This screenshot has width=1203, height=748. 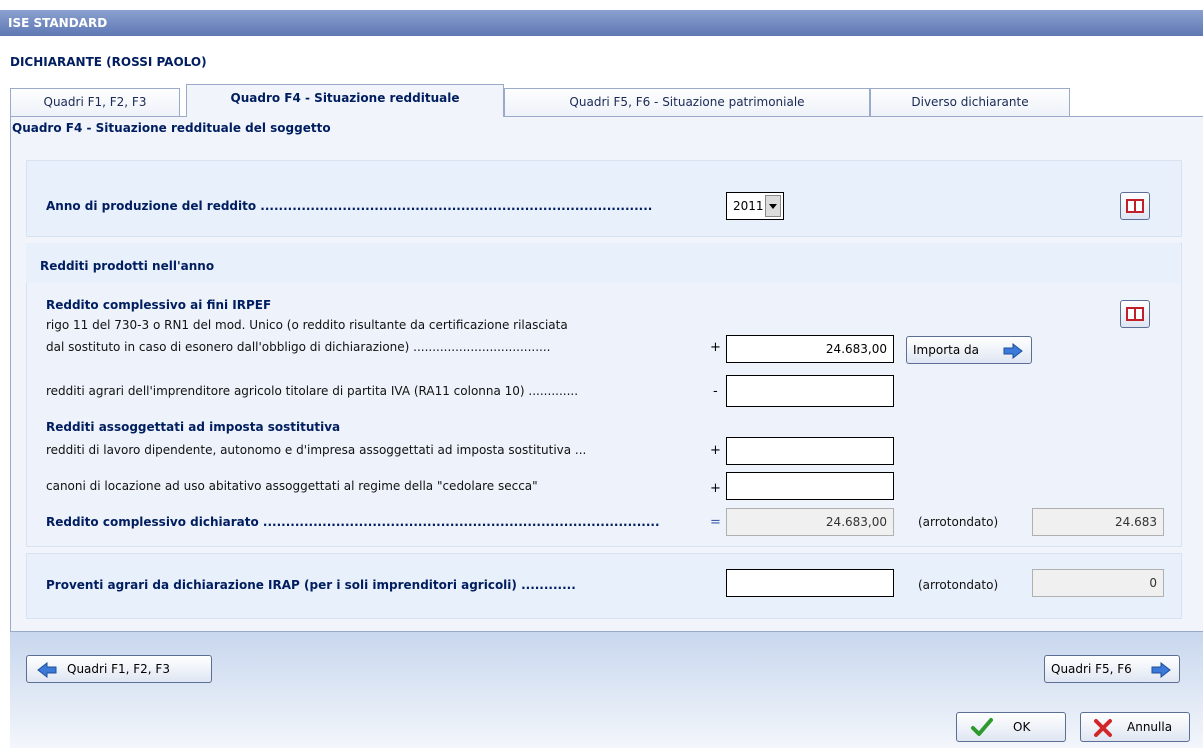 I want to click on prev-quadri-label: Quadri F1, F2, F3, so click(x=118, y=669).